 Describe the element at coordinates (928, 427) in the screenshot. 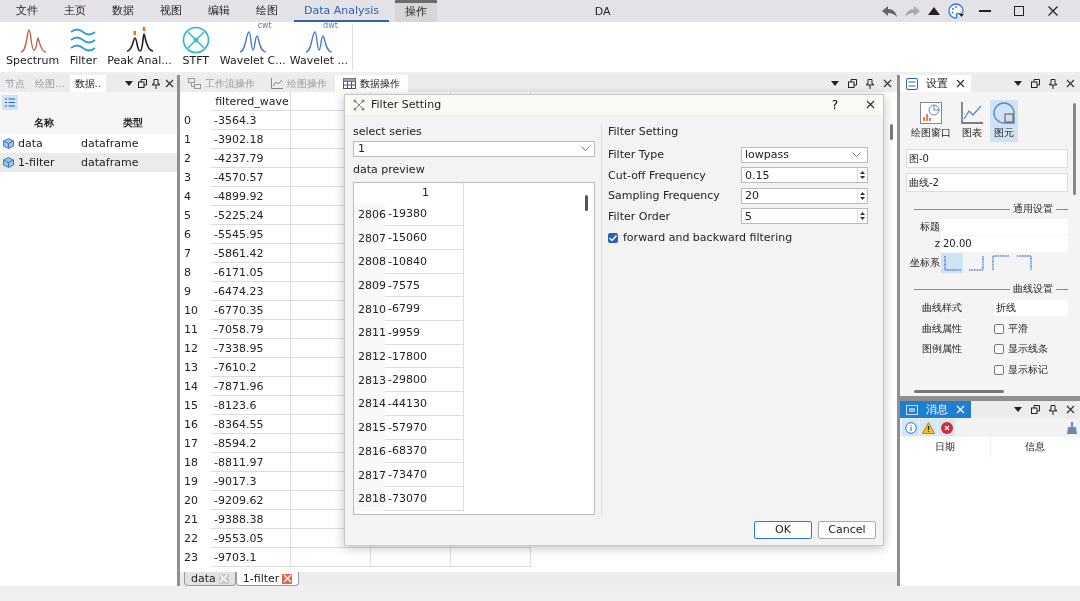

I see `warning-icon` at that location.